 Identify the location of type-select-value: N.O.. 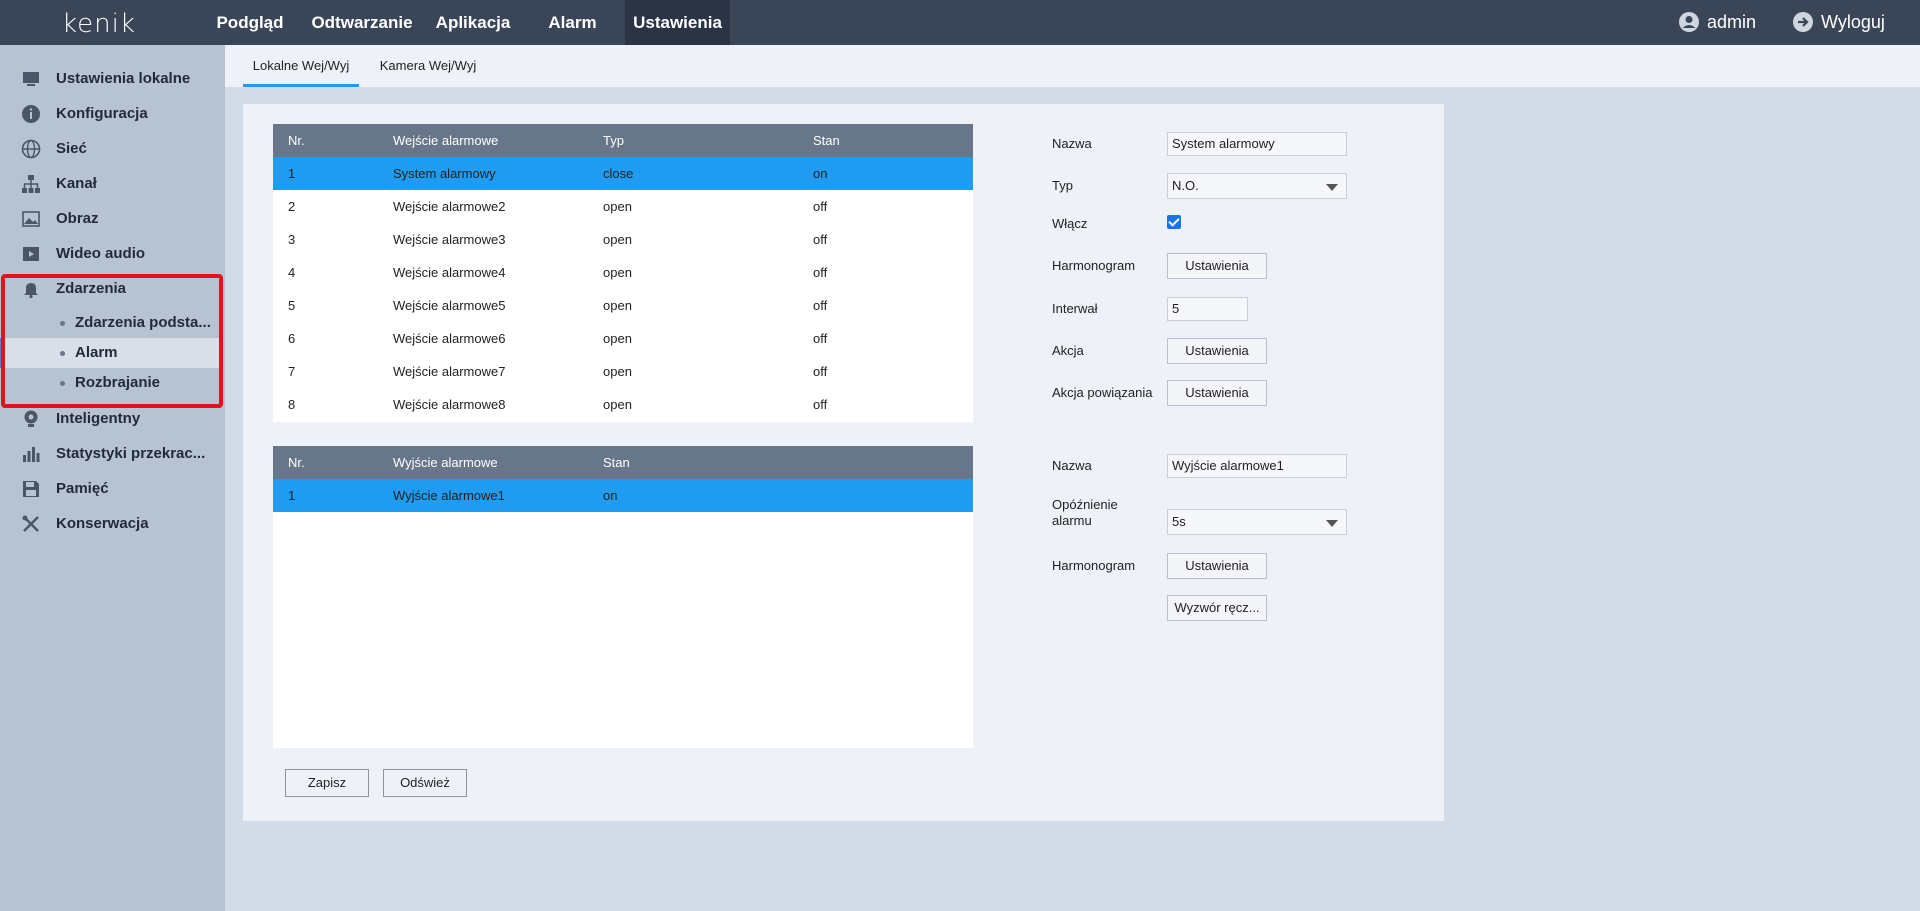
(1185, 185).